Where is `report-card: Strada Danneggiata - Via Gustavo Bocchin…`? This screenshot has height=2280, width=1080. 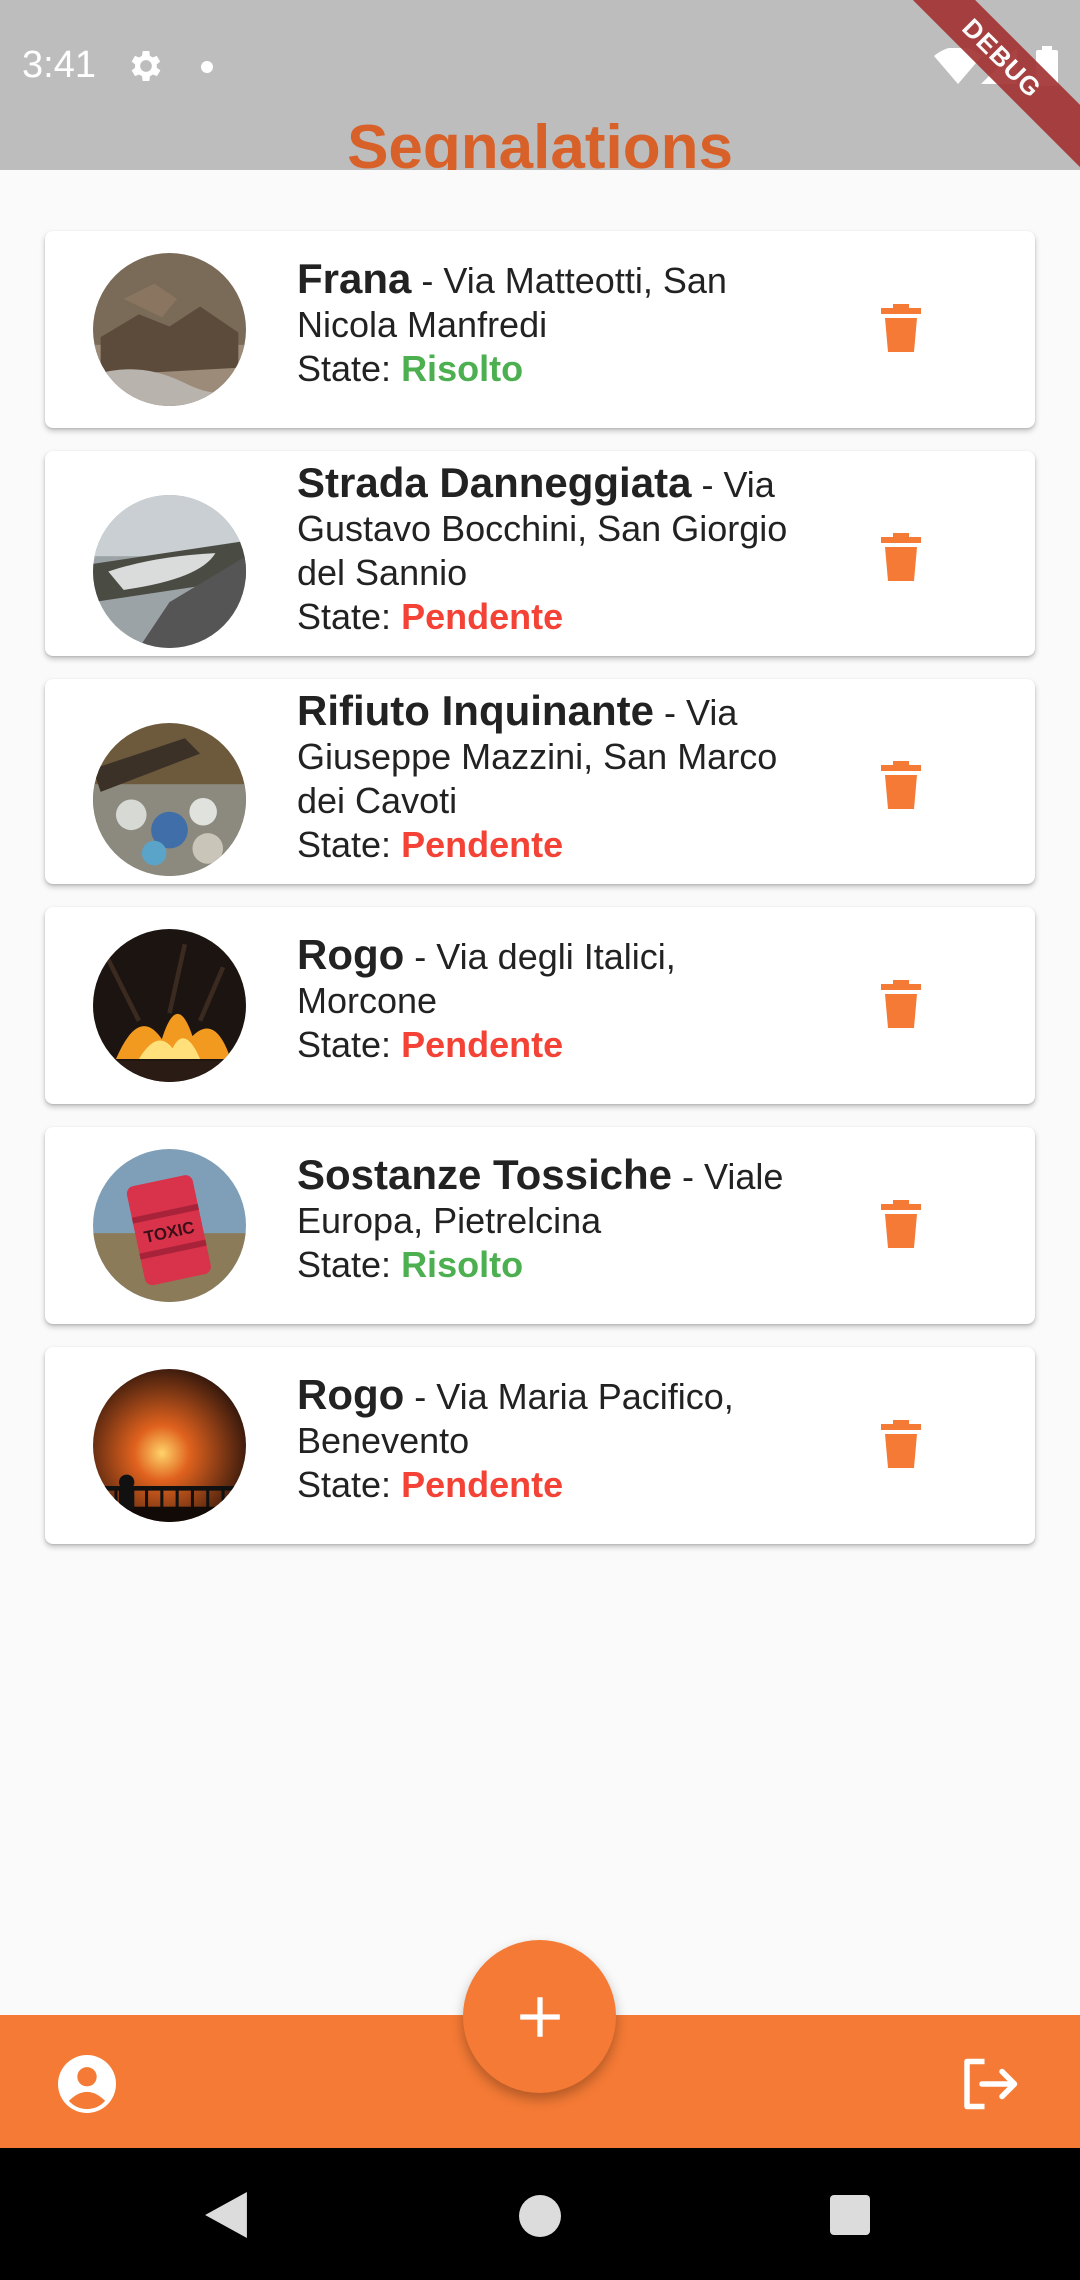
report-card: Strada Danneggiata - Via Gustavo Bocchin… is located at coordinates (540, 553).